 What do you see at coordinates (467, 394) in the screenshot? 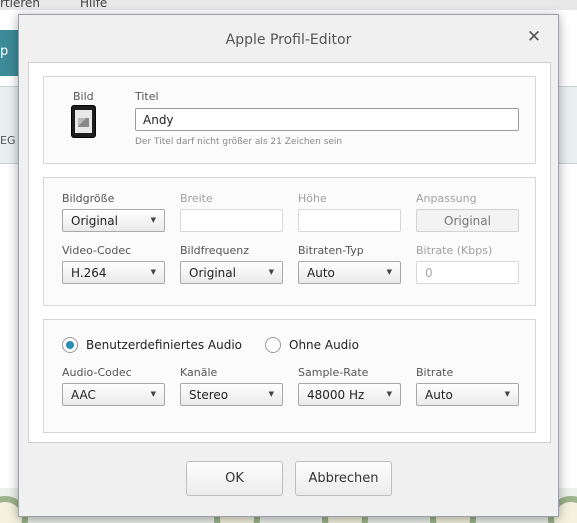
I see `audio-bitrate-select: Auto ▼` at bounding box center [467, 394].